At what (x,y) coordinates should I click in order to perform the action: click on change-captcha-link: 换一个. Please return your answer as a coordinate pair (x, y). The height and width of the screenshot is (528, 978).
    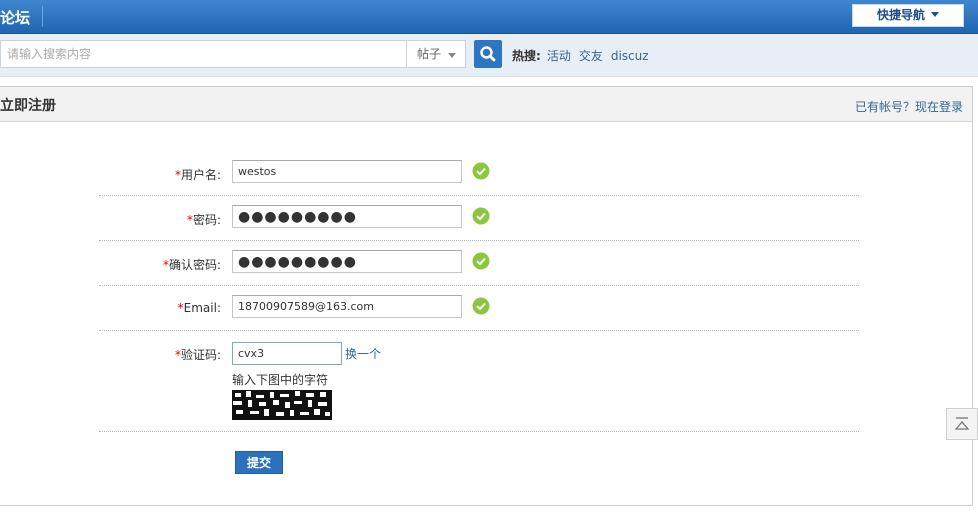
    Looking at the image, I should click on (363, 353).